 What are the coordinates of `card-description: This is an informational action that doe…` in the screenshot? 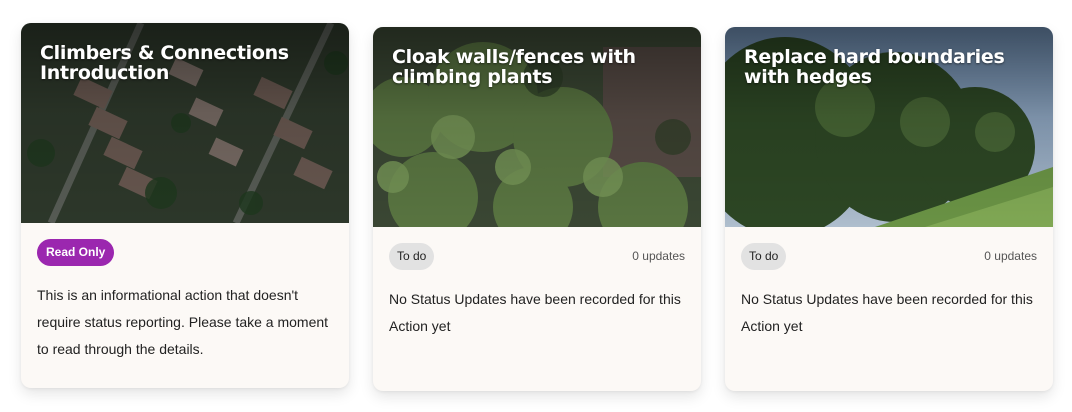 It's located at (183, 322).